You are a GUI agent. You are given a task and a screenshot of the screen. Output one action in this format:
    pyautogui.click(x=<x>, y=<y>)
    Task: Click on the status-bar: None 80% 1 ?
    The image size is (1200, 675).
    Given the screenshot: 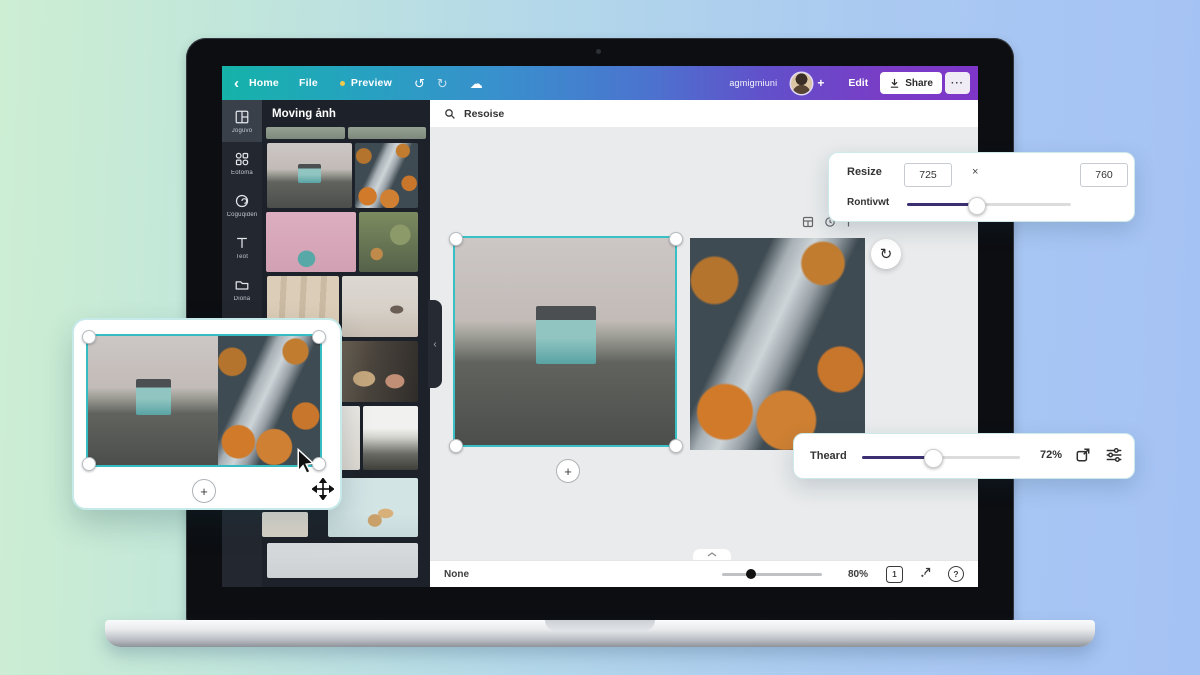 What is the action you would take?
    pyautogui.click(x=704, y=573)
    